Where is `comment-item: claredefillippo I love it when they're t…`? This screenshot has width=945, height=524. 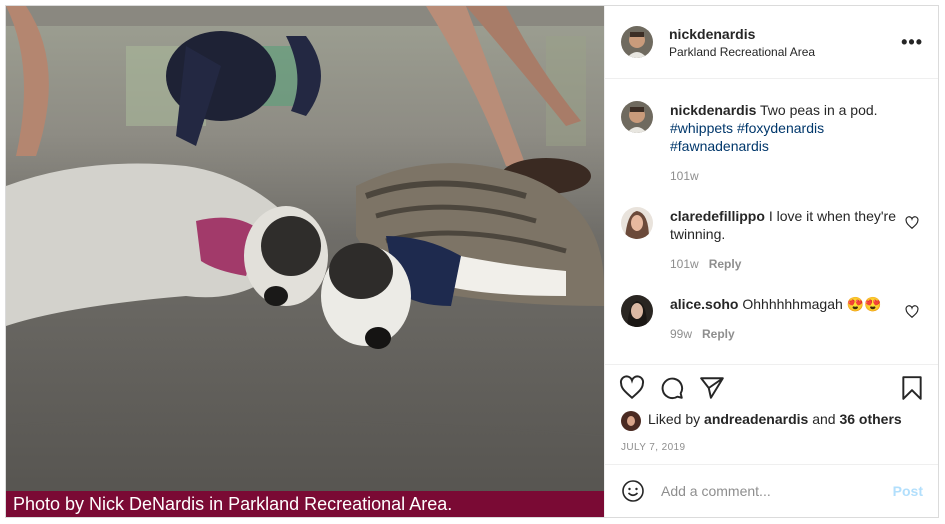
comment-item: claredefillippo I love it when they're t… is located at coordinates (790, 225).